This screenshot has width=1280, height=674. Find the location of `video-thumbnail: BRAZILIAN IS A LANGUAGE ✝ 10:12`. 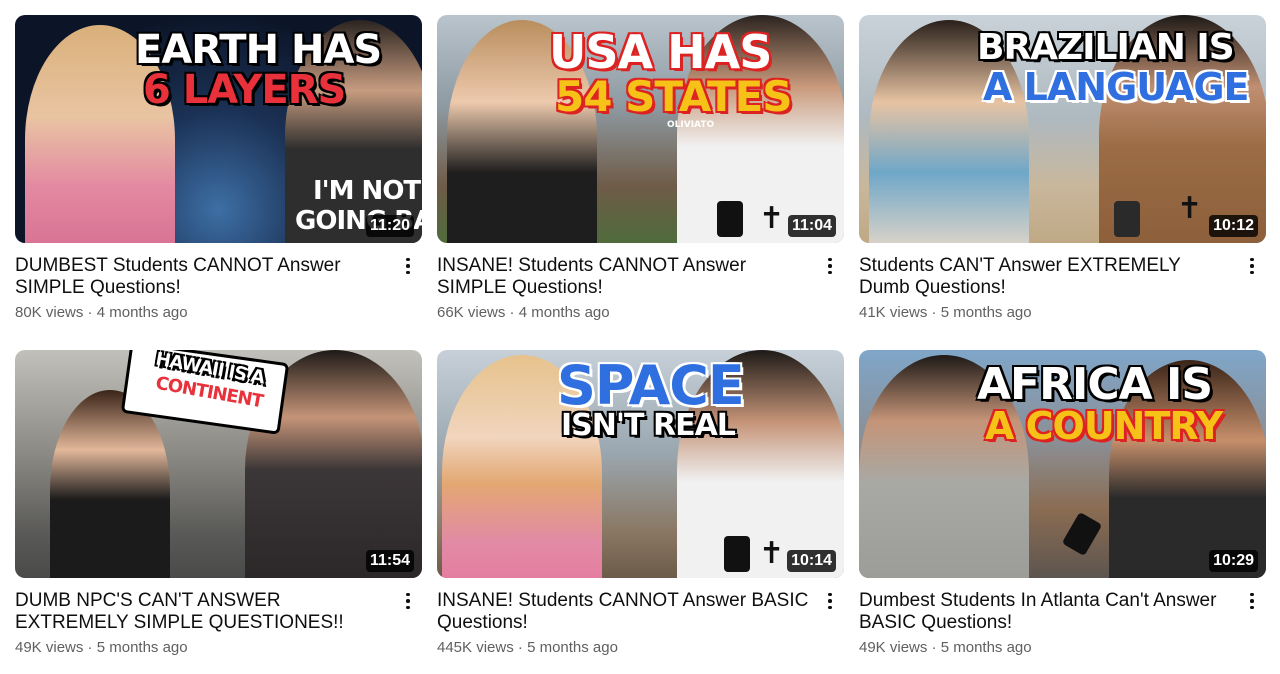

video-thumbnail: BRAZILIAN IS A LANGUAGE ✝ 10:12 is located at coordinates (1062, 129).